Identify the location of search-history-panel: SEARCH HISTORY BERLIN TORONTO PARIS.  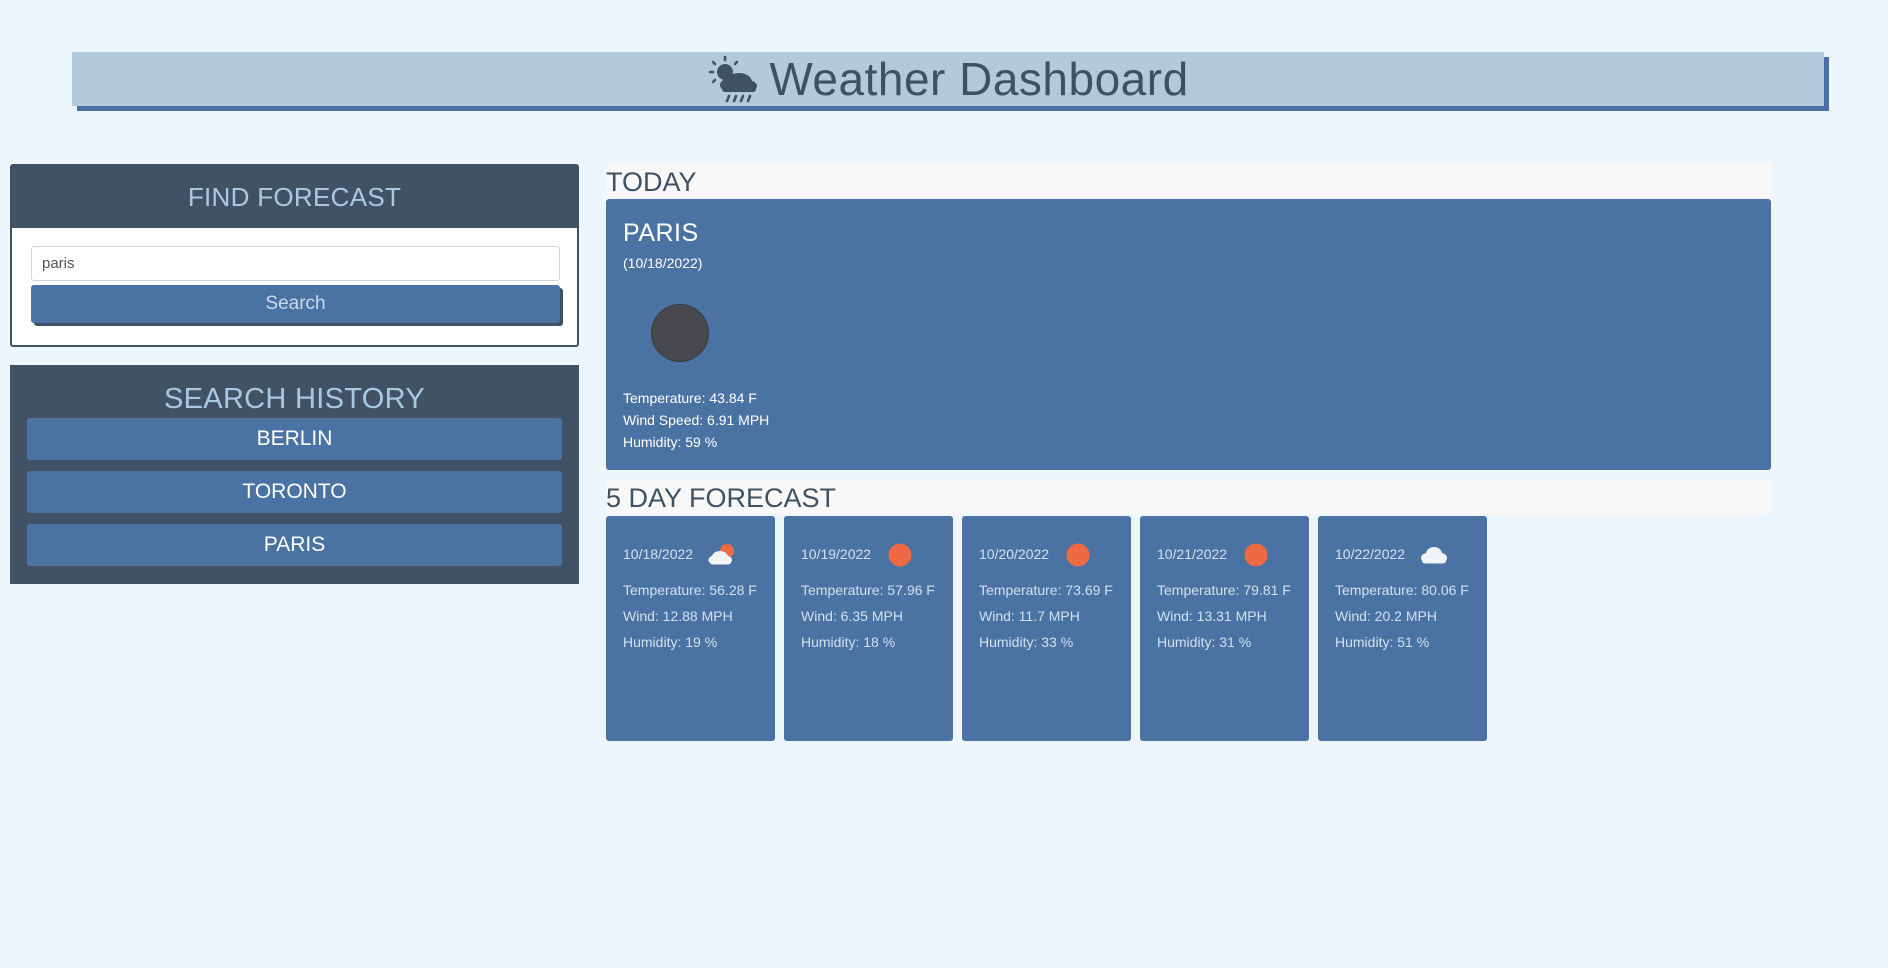
(294, 474).